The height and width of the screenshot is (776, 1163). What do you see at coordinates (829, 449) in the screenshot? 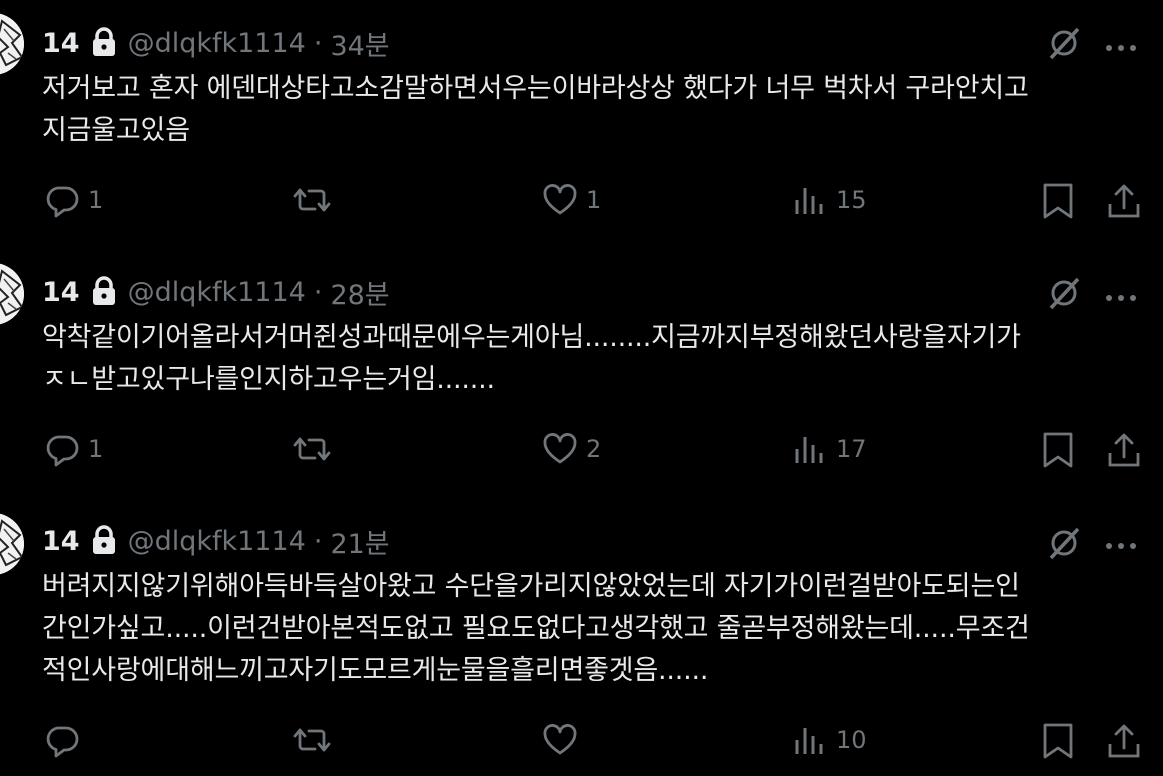
I see `views-button: 17` at bounding box center [829, 449].